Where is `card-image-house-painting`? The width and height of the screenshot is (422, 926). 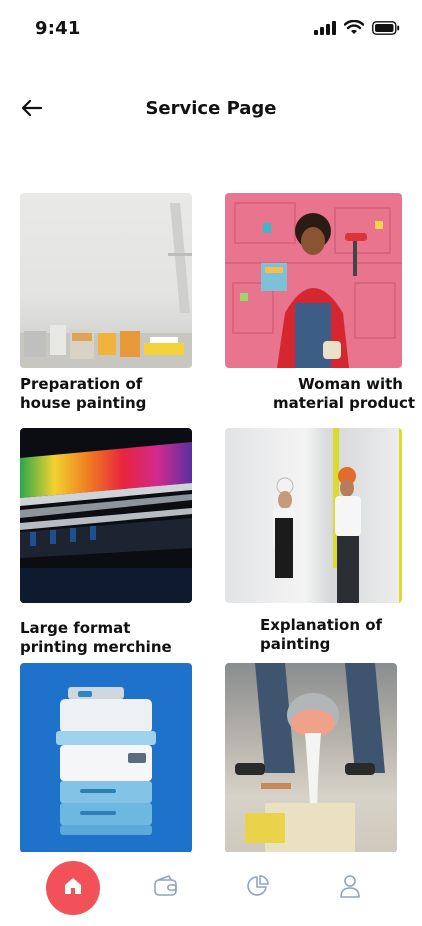
card-image-house-painting is located at coordinates (106, 280).